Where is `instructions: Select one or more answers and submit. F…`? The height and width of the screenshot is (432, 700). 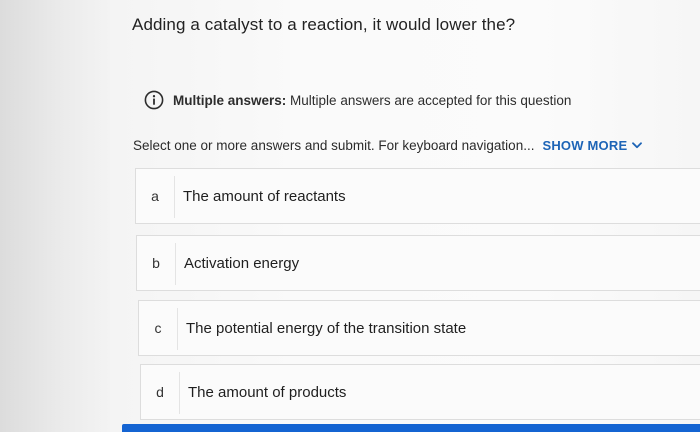
instructions: Select one or more answers and submit. F… is located at coordinates (388, 145).